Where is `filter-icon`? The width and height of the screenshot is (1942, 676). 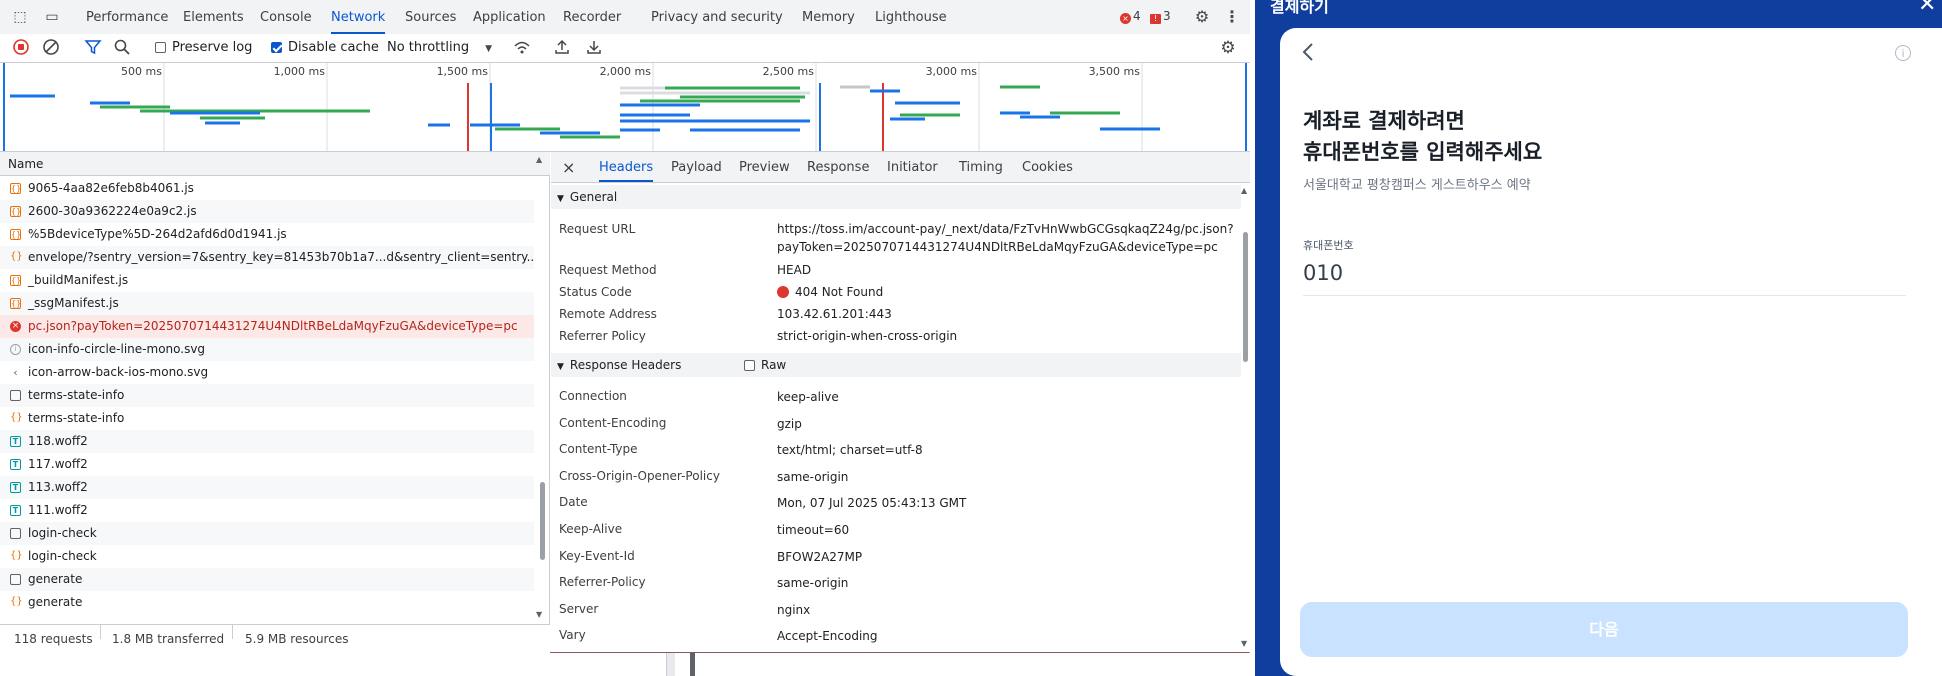 filter-icon is located at coordinates (93, 48).